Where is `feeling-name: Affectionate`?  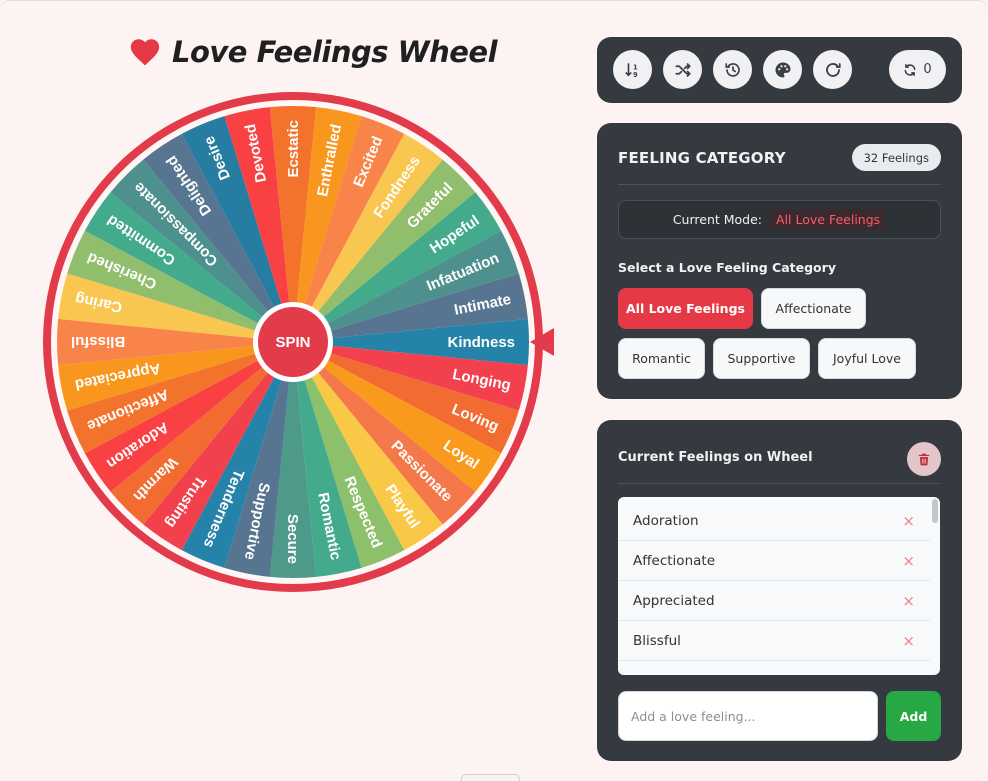 feeling-name: Affectionate is located at coordinates (674, 560).